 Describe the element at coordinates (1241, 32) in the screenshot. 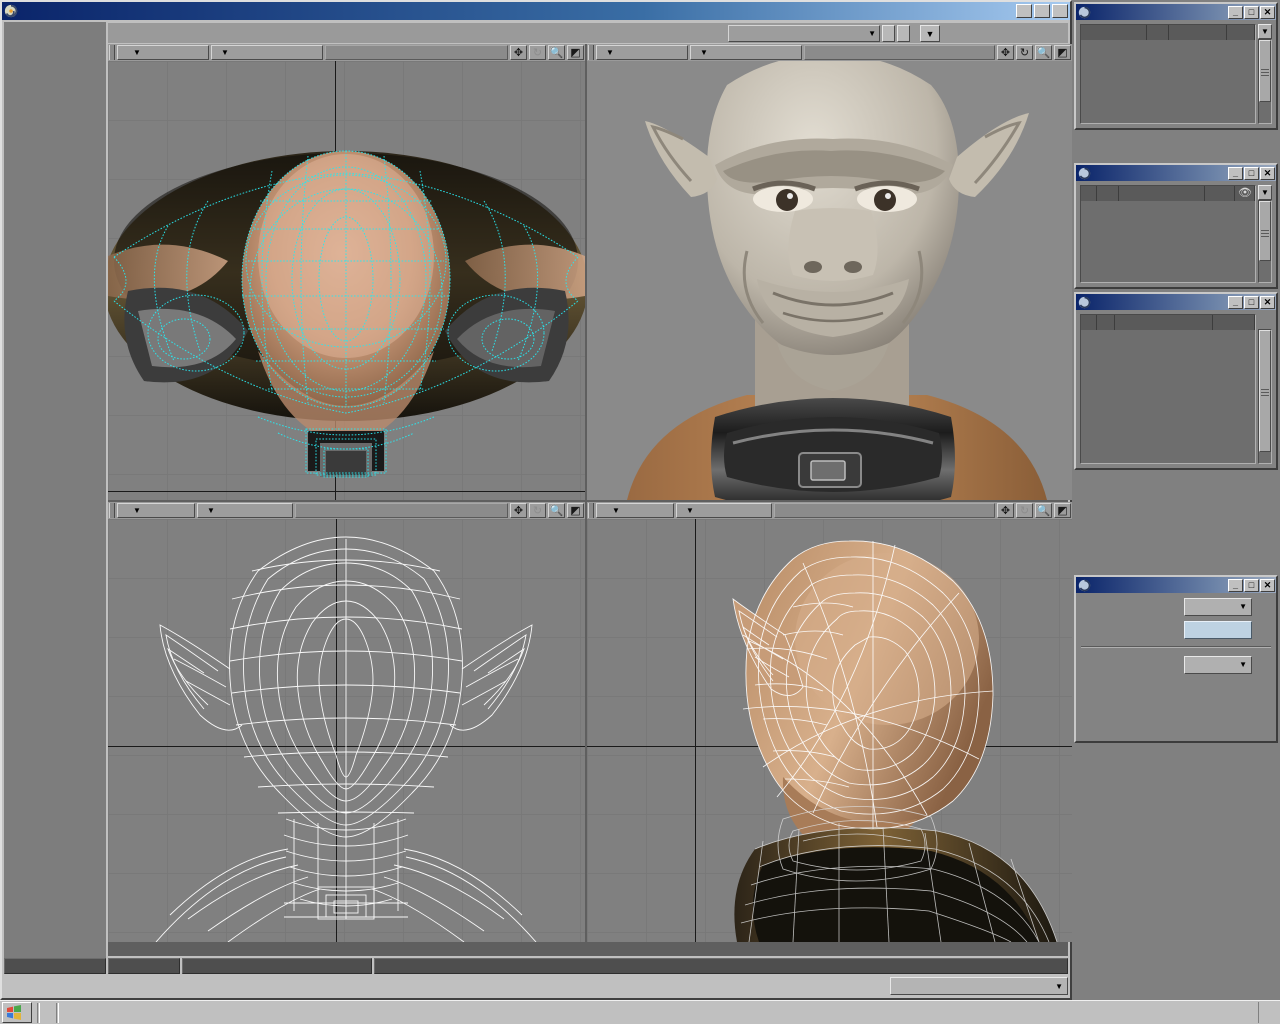

I see `col-sketch` at that location.